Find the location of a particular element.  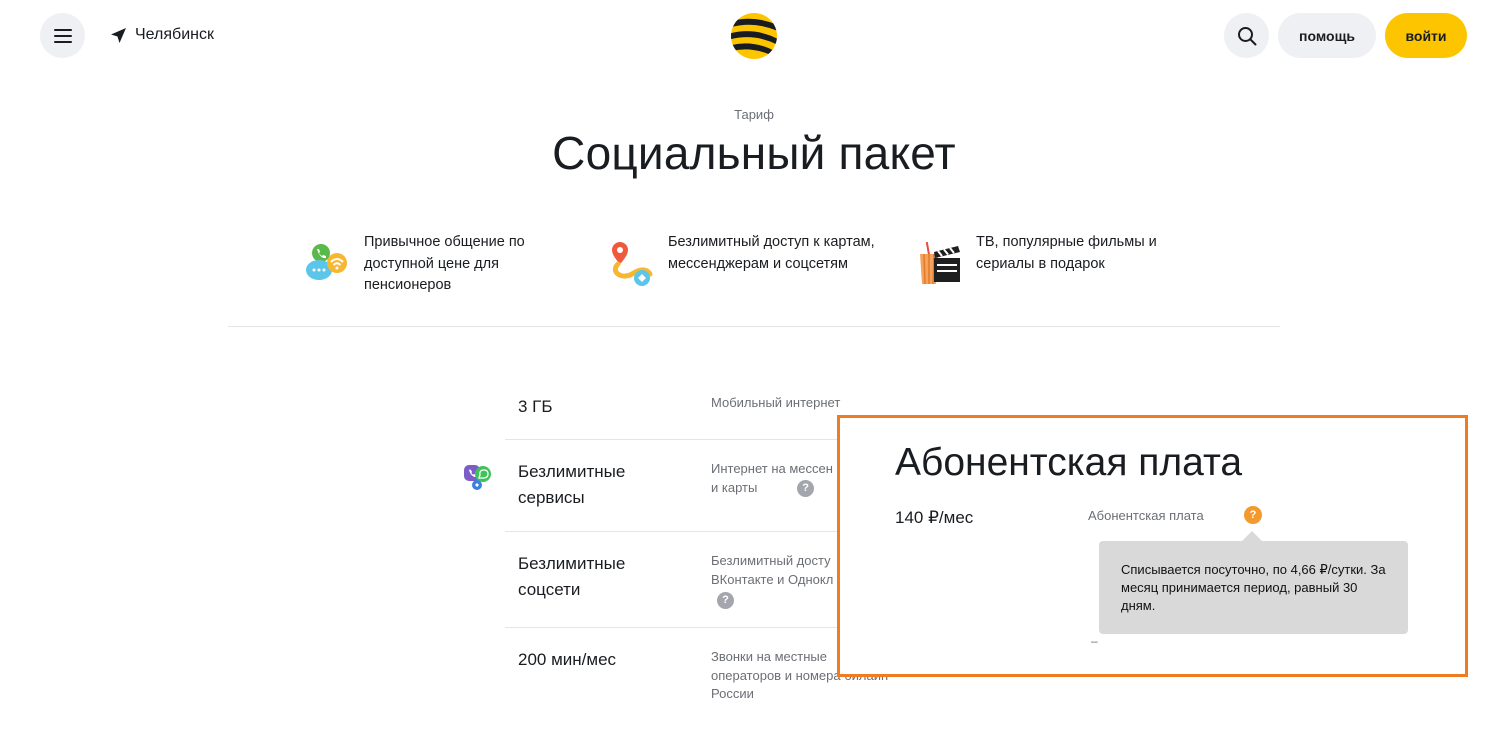

row-value: Безлимитные соцсети is located at coordinates (571, 577).